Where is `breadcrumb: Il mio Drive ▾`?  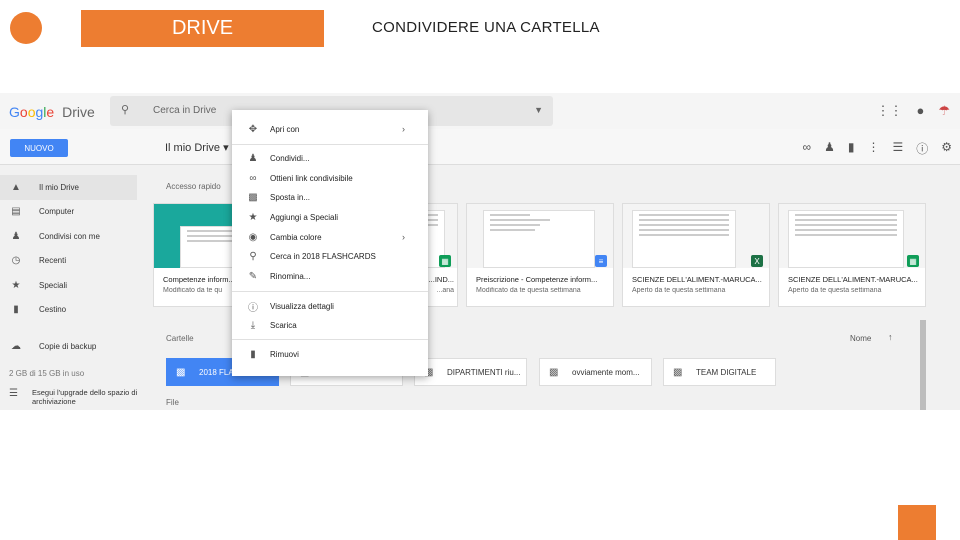 breadcrumb: Il mio Drive ▾ is located at coordinates (197, 147).